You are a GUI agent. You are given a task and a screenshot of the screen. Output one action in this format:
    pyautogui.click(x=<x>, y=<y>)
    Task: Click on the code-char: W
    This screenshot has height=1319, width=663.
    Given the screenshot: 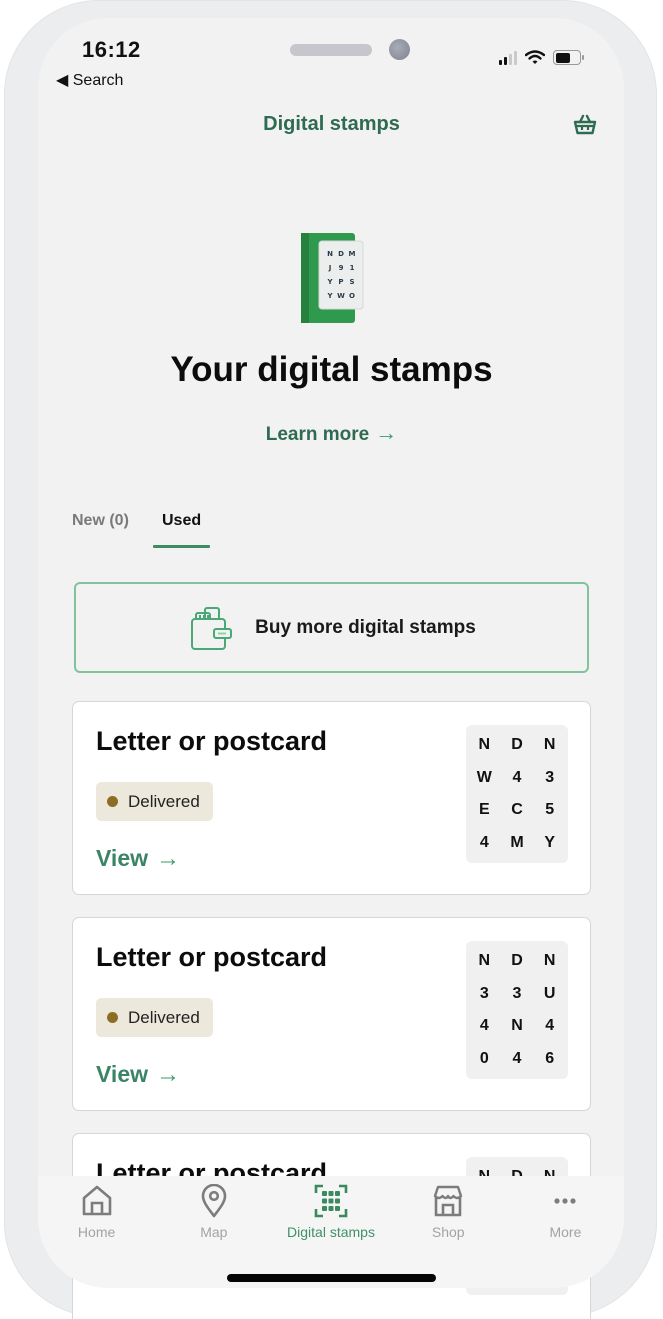 What is the action you would take?
    pyautogui.click(x=484, y=777)
    